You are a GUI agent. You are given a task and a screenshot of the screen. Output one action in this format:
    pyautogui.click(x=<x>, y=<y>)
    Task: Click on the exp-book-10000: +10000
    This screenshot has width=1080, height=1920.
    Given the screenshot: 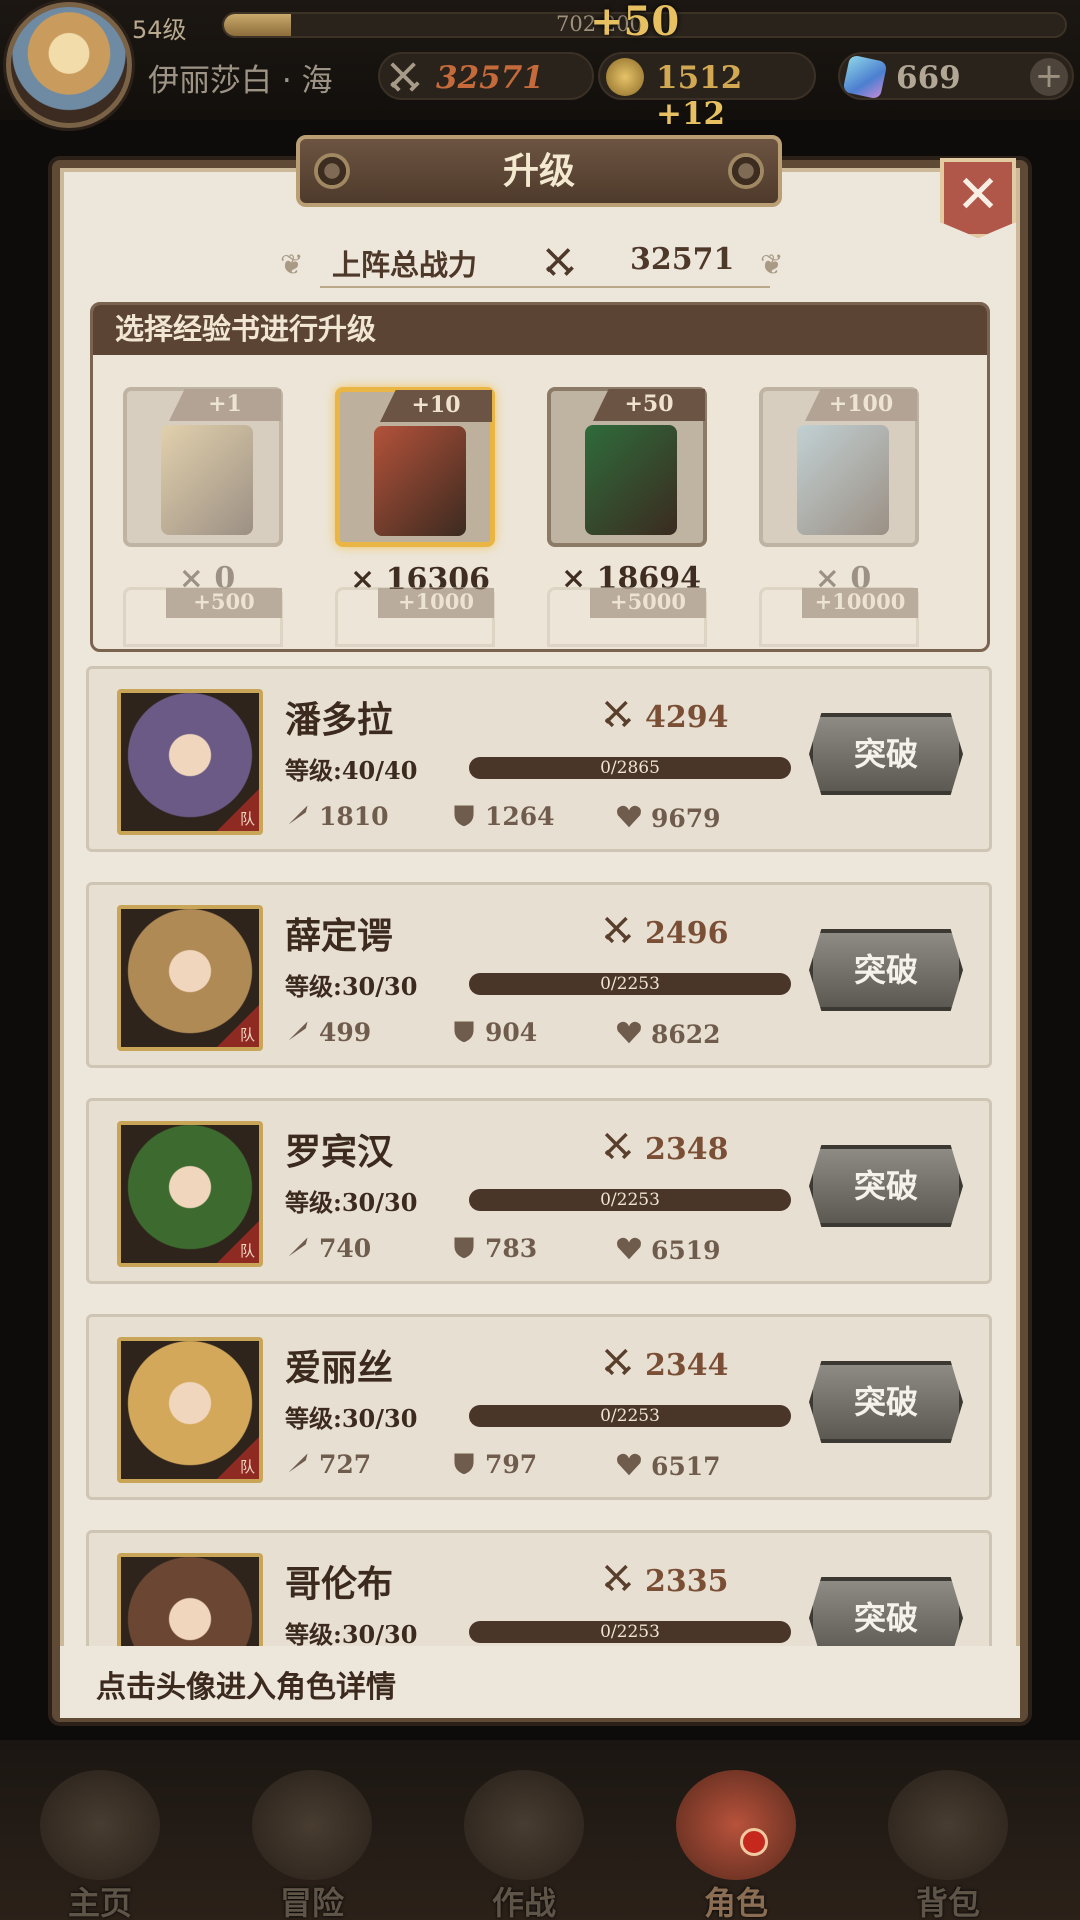 What is the action you would take?
    pyautogui.click(x=839, y=617)
    